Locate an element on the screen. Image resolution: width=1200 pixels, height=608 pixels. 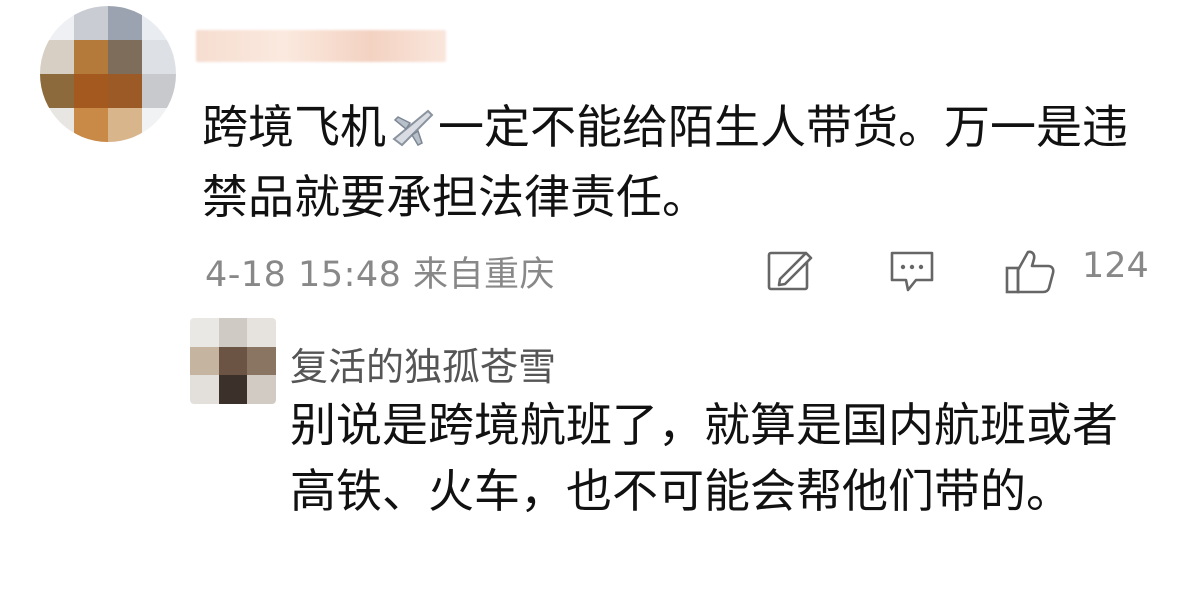
repost-button is located at coordinates (790, 270).